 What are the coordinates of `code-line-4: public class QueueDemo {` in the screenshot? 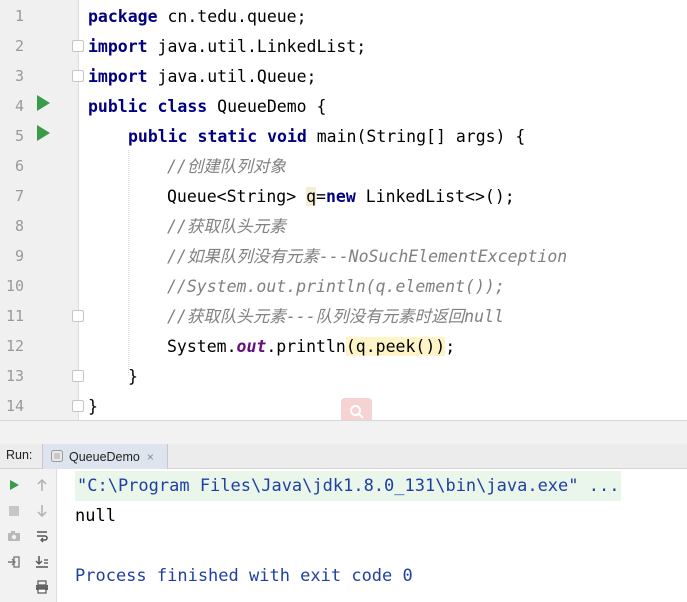 It's located at (207, 106).